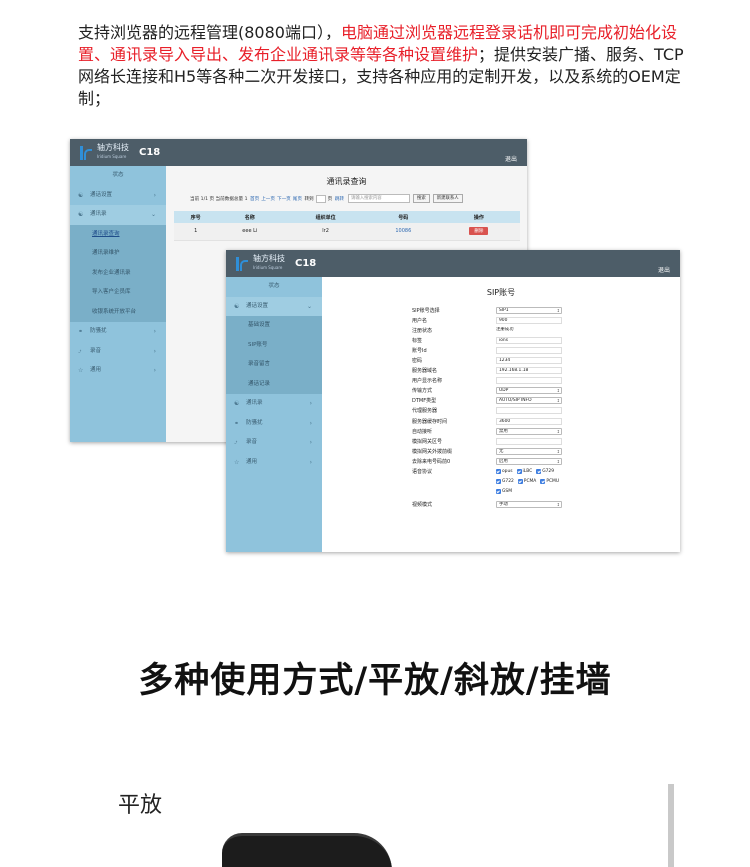  What do you see at coordinates (507, 472) in the screenshot?
I see `codec-label: opus` at bounding box center [507, 472].